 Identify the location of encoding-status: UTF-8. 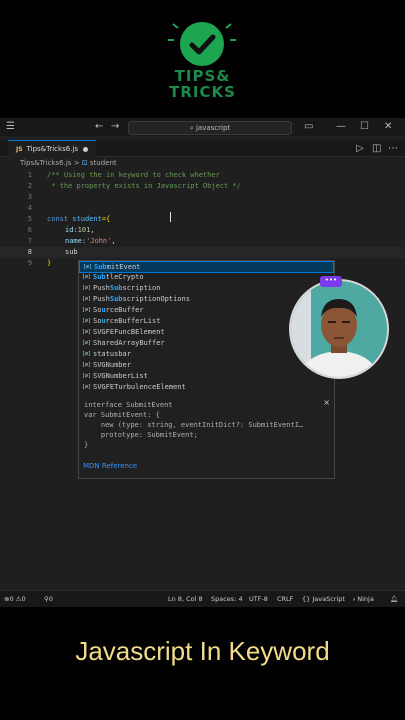
(258, 599).